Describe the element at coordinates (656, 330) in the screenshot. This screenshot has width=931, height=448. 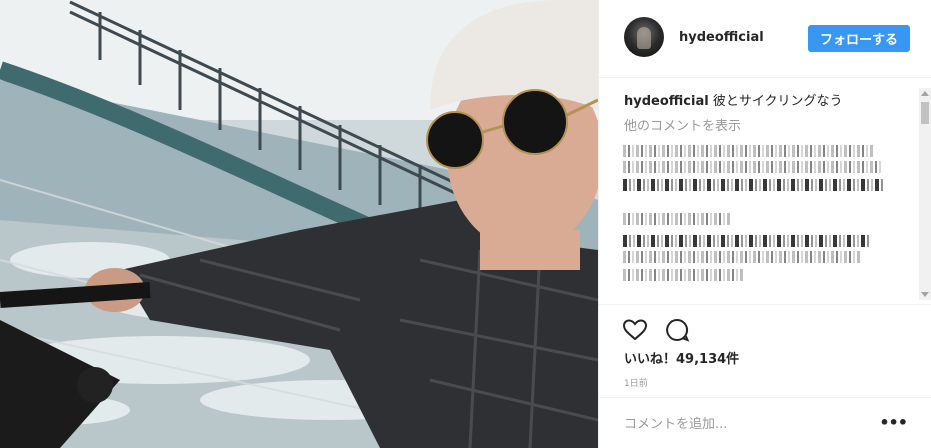
I see `action-bar` at that location.